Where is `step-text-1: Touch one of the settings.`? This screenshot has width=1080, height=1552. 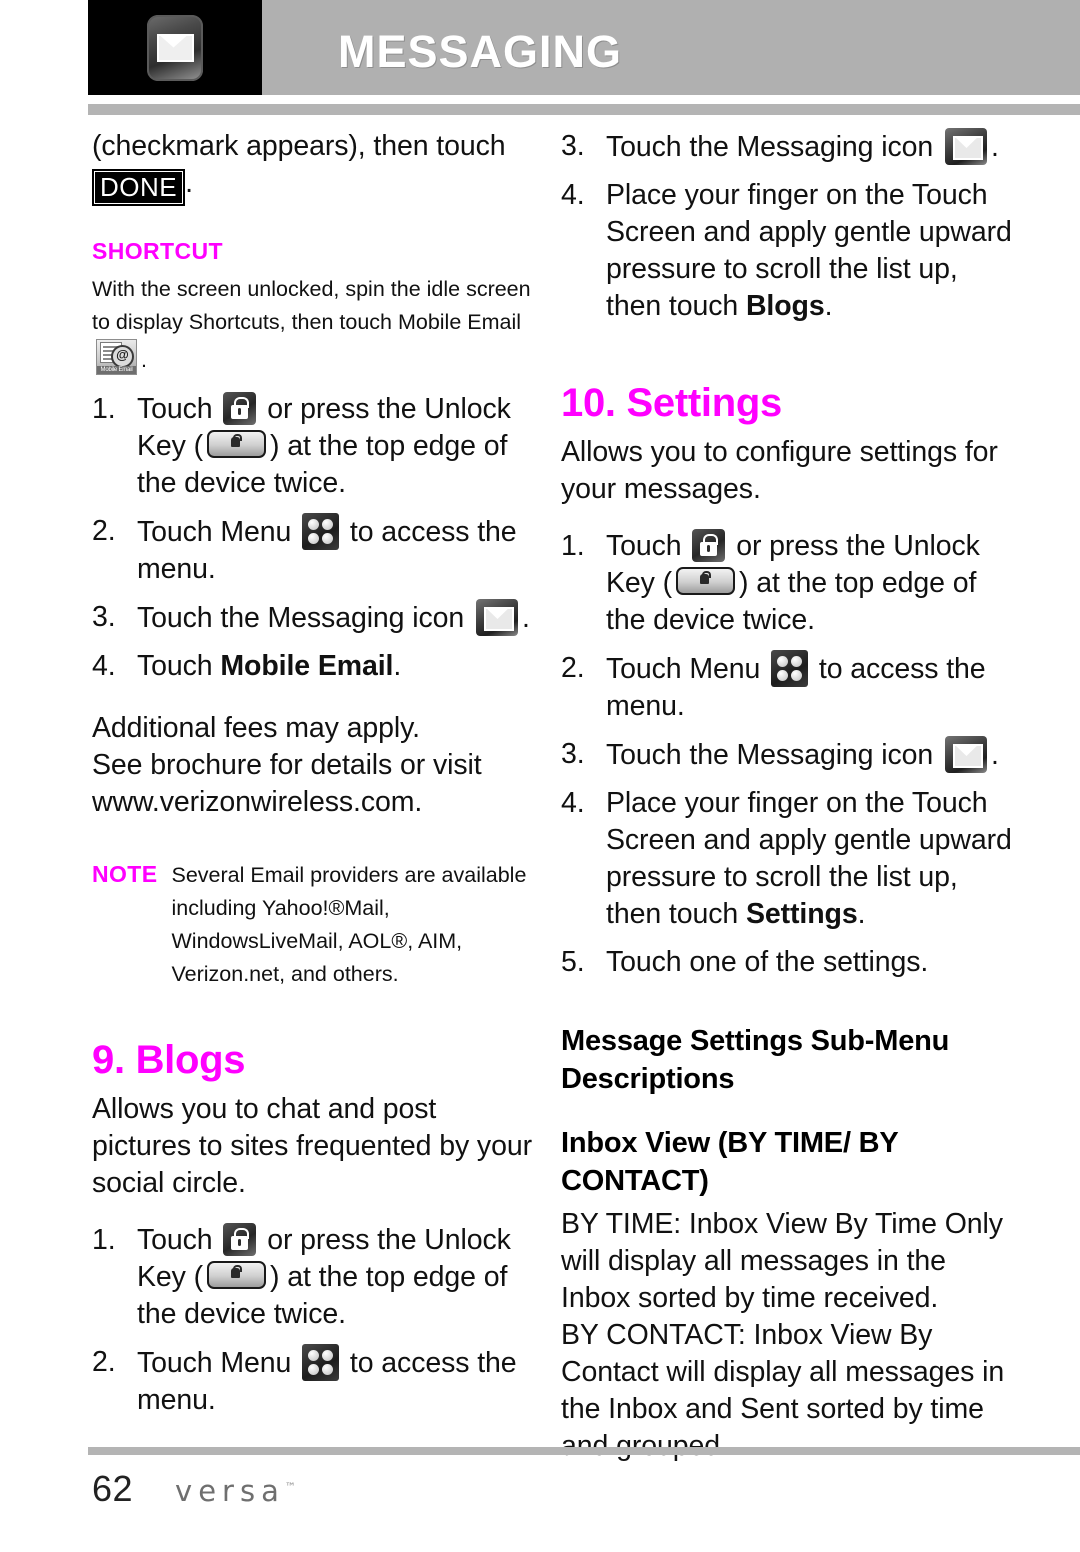 step-text-1: Touch one of the settings. is located at coordinates (767, 962).